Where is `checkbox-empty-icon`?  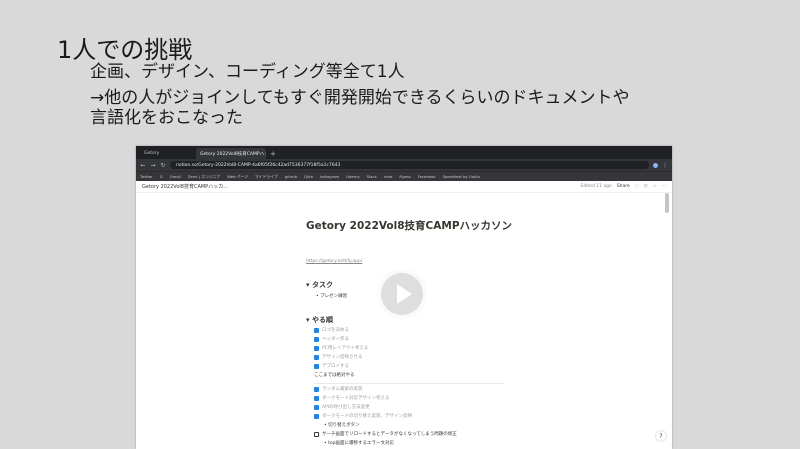 checkbox-empty-icon is located at coordinates (316, 434).